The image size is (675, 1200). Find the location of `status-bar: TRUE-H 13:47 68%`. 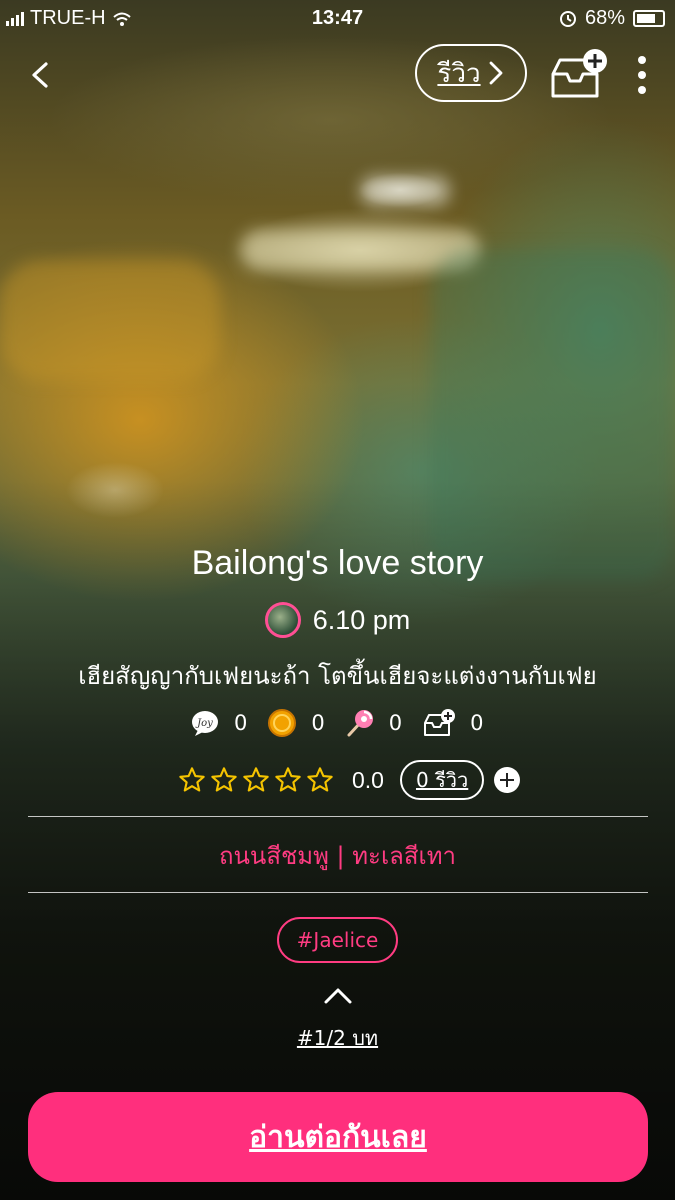

status-bar: TRUE-H 13:47 68% is located at coordinates (337, 19).